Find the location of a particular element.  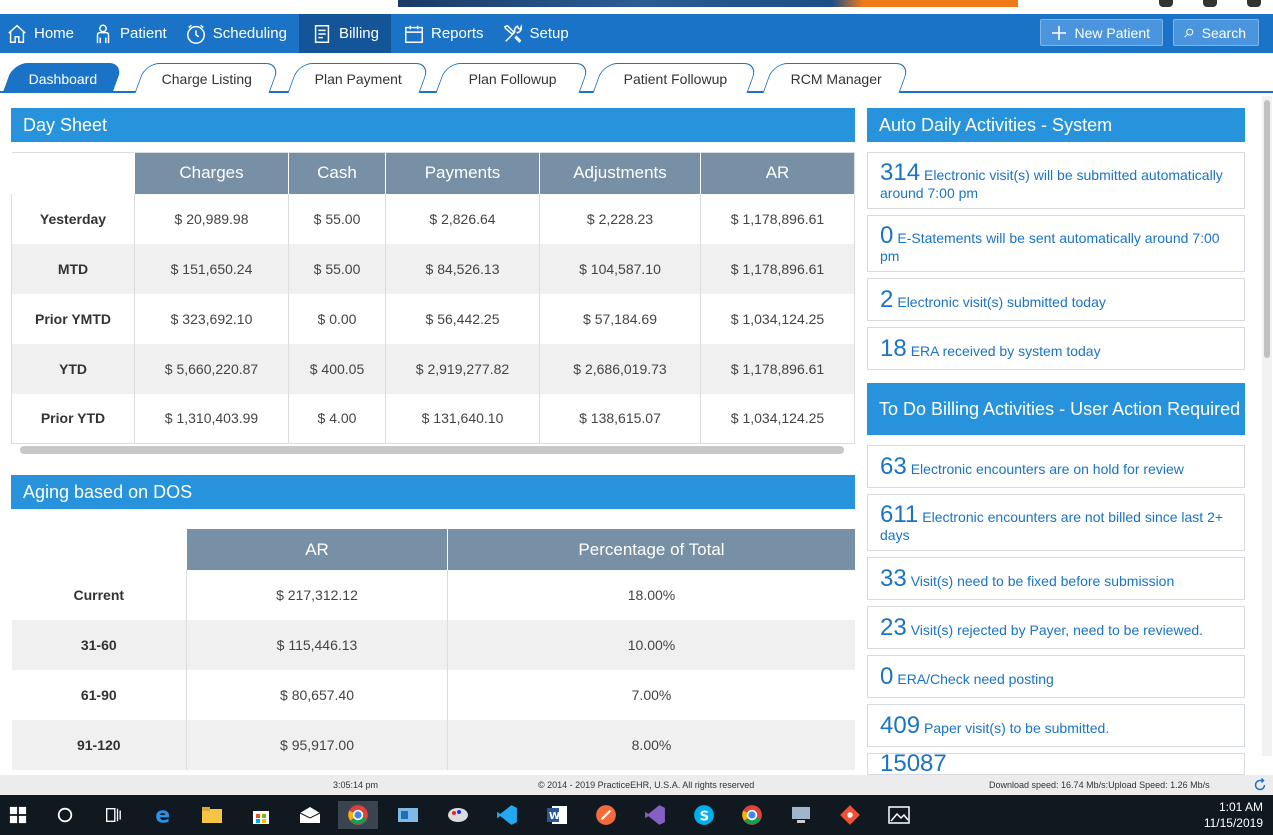

row-label: 91-120 is located at coordinates (99, 745).